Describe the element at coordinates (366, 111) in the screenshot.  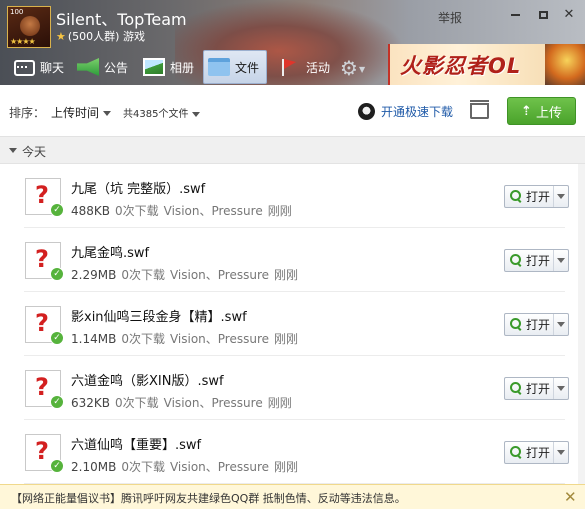
I see `mascot-icon` at that location.